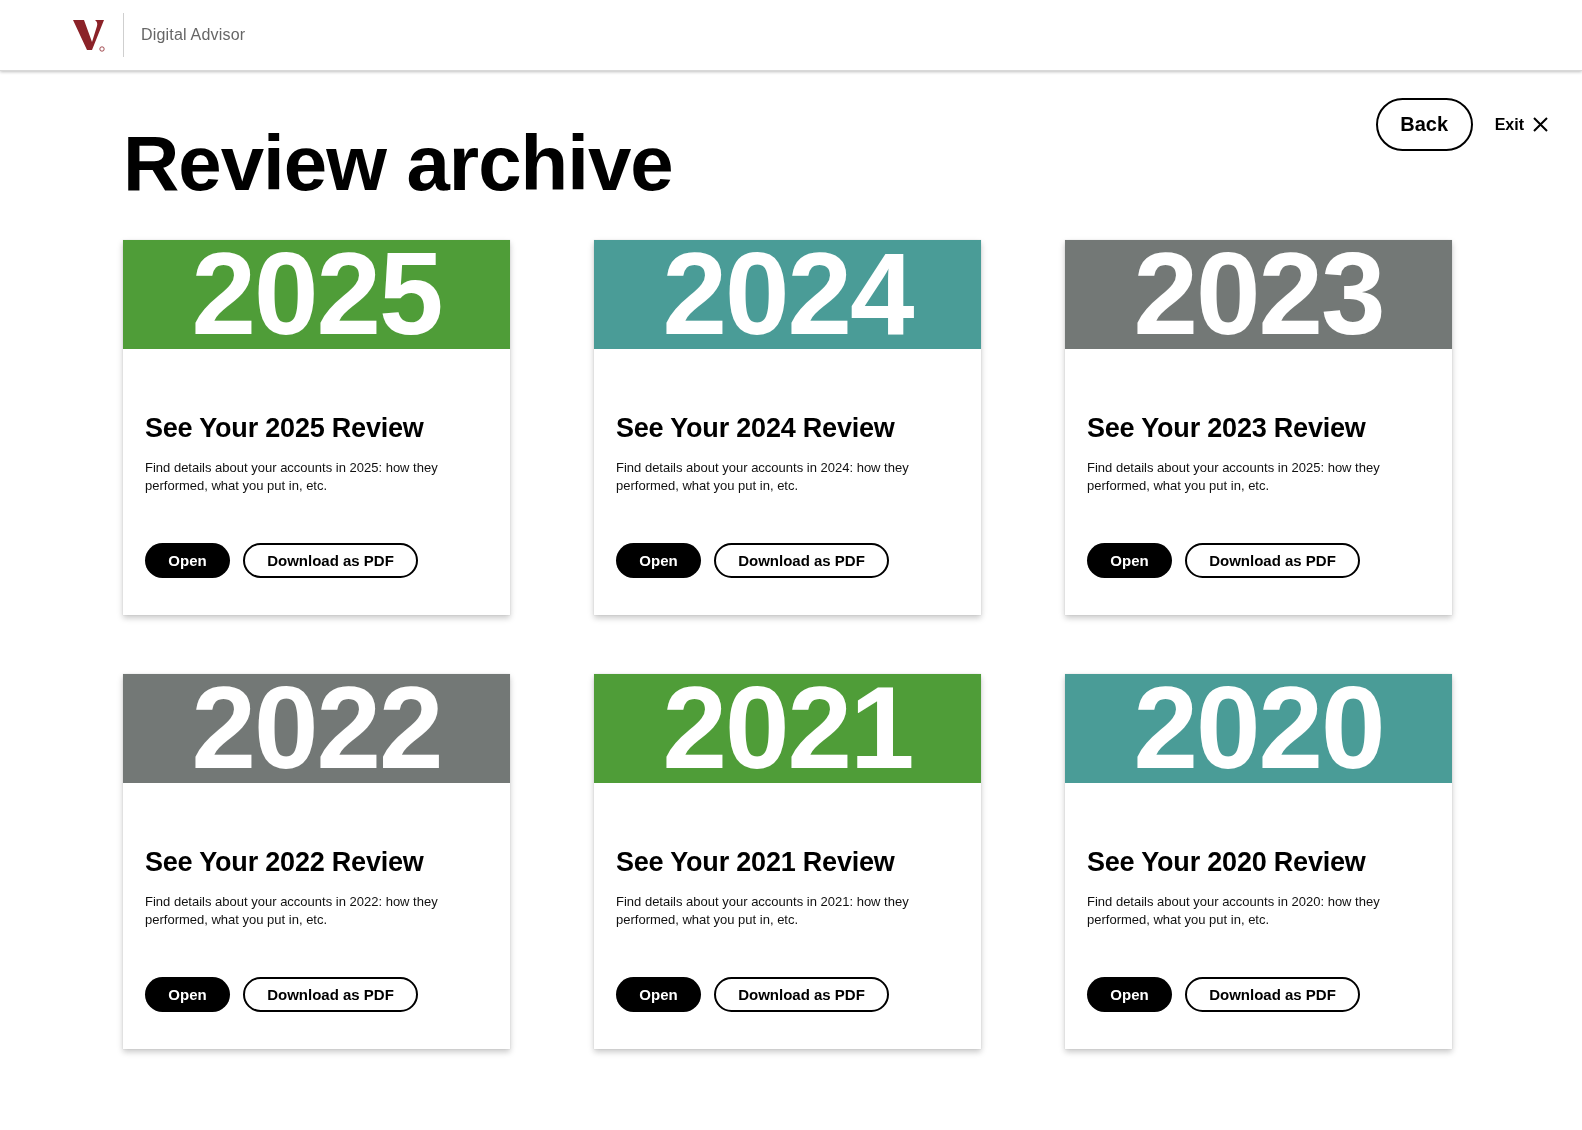 This screenshot has height=1130, width=1582. What do you see at coordinates (316, 728) in the screenshot?
I see `year-banner: 2022` at bounding box center [316, 728].